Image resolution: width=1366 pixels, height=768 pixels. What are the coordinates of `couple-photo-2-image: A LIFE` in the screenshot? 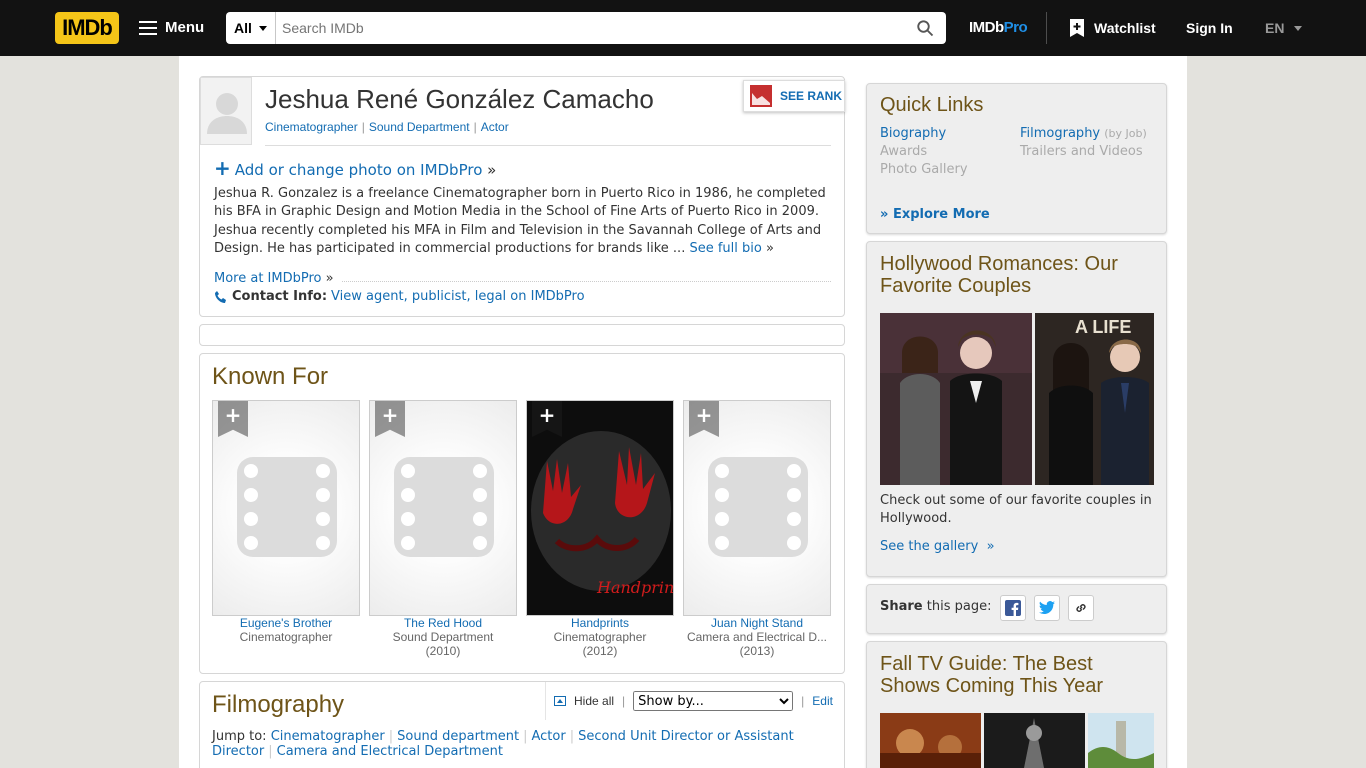 It's located at (1094, 399).